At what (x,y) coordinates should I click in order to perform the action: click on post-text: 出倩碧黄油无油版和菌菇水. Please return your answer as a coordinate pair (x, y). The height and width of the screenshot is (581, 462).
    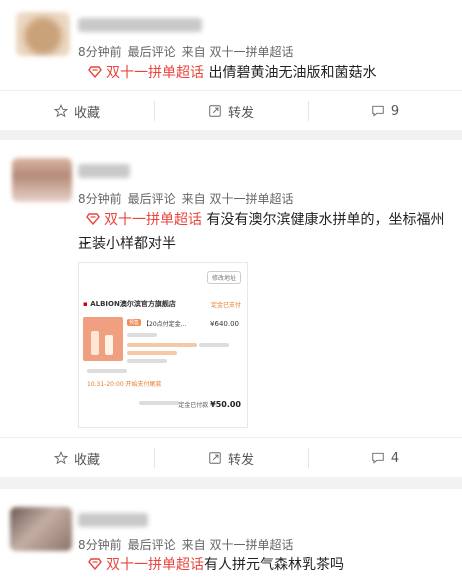
    Looking at the image, I should click on (292, 73).